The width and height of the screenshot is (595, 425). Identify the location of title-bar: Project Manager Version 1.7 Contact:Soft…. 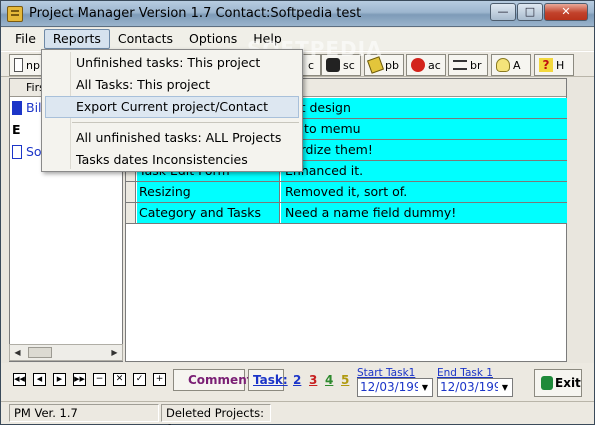
(297, 14).